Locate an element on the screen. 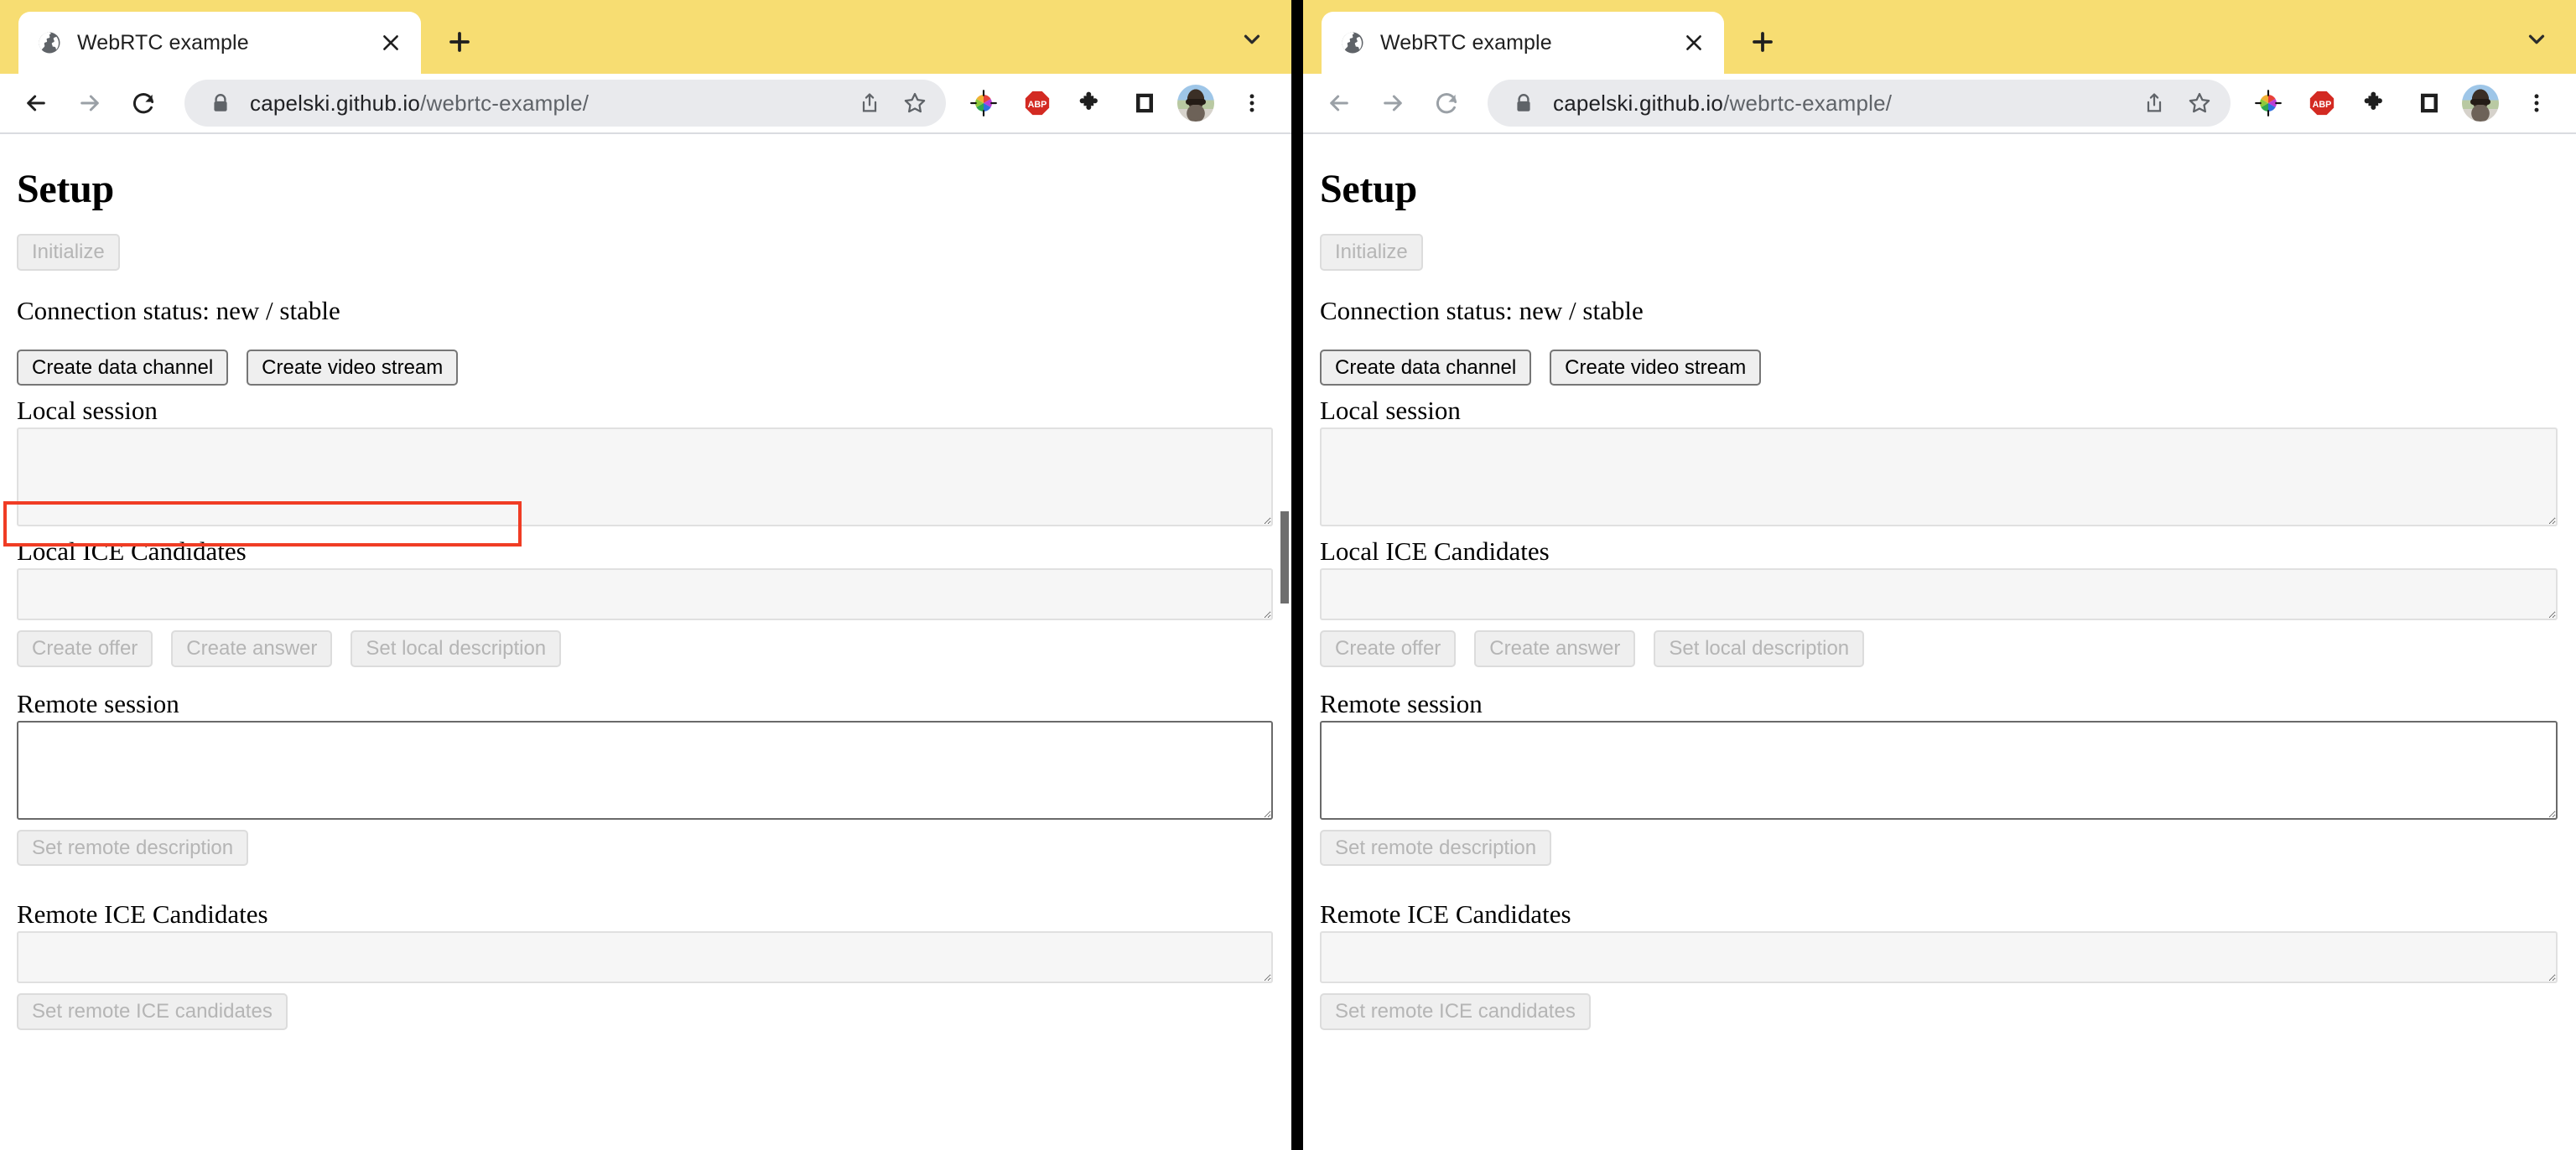  page-title: Setup is located at coordinates (1368, 189).